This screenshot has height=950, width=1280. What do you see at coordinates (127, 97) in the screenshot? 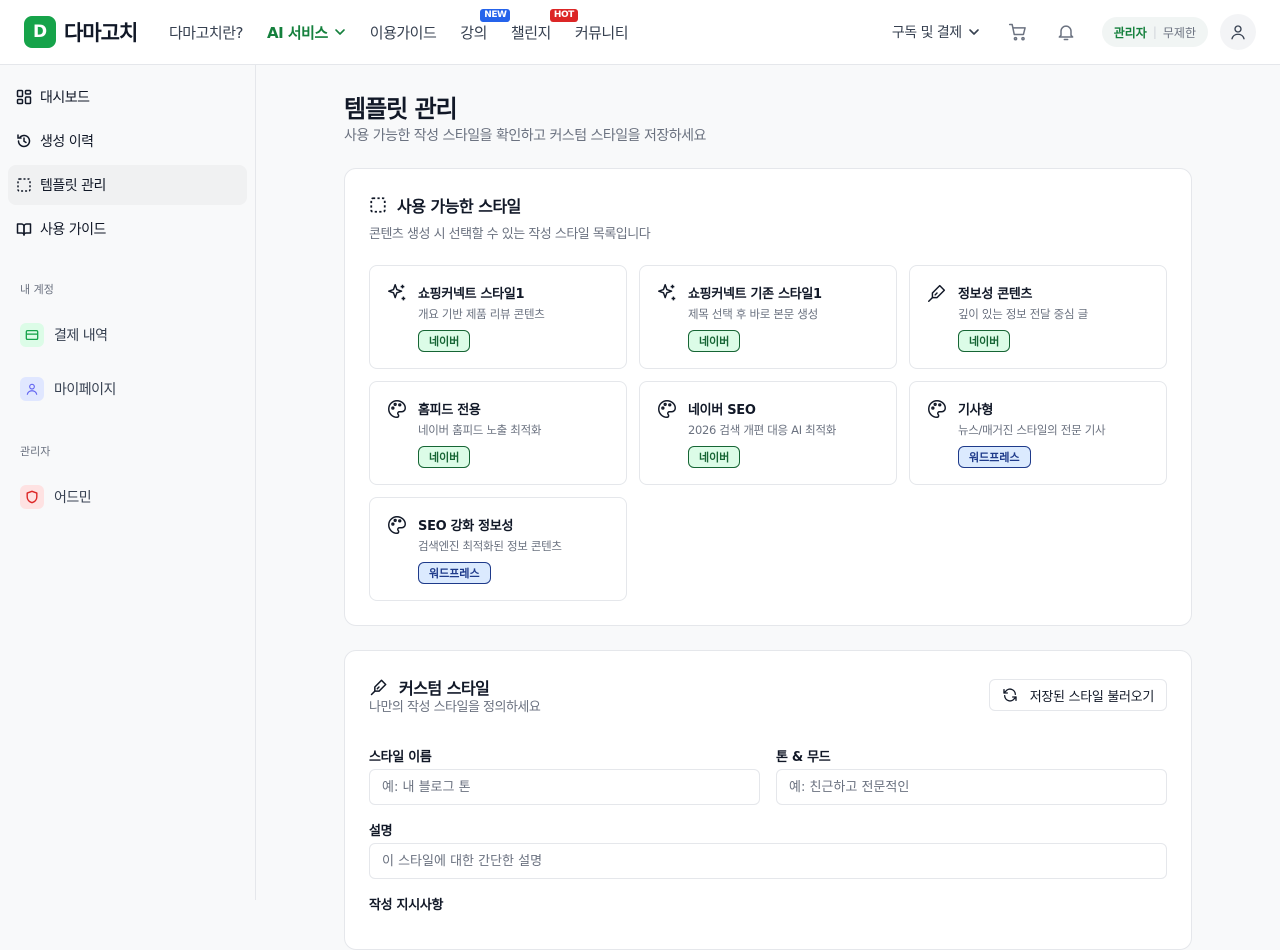
I see `sidebar-item-dashboard: 대시보드` at bounding box center [127, 97].